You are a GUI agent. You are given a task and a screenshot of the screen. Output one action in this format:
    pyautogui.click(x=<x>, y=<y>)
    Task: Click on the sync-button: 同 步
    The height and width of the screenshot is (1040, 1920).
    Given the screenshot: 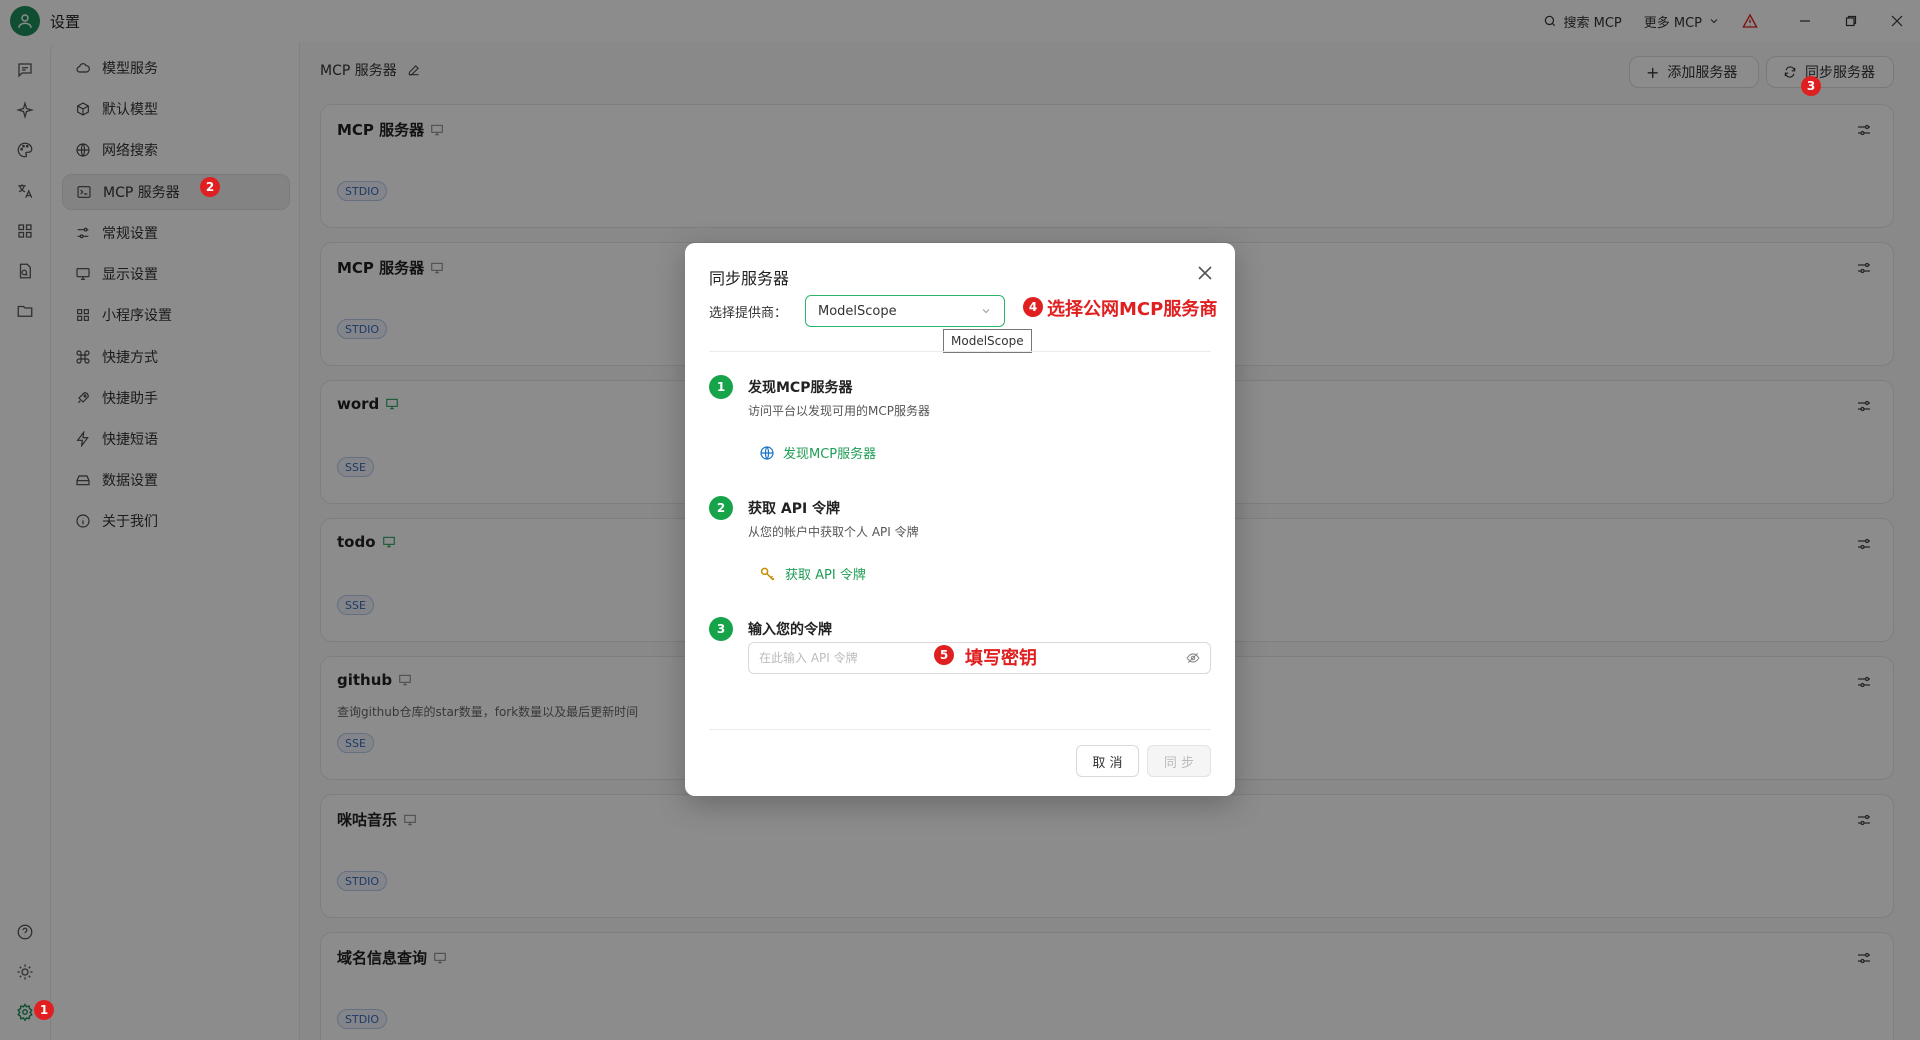 What is the action you would take?
    pyautogui.click(x=1179, y=761)
    